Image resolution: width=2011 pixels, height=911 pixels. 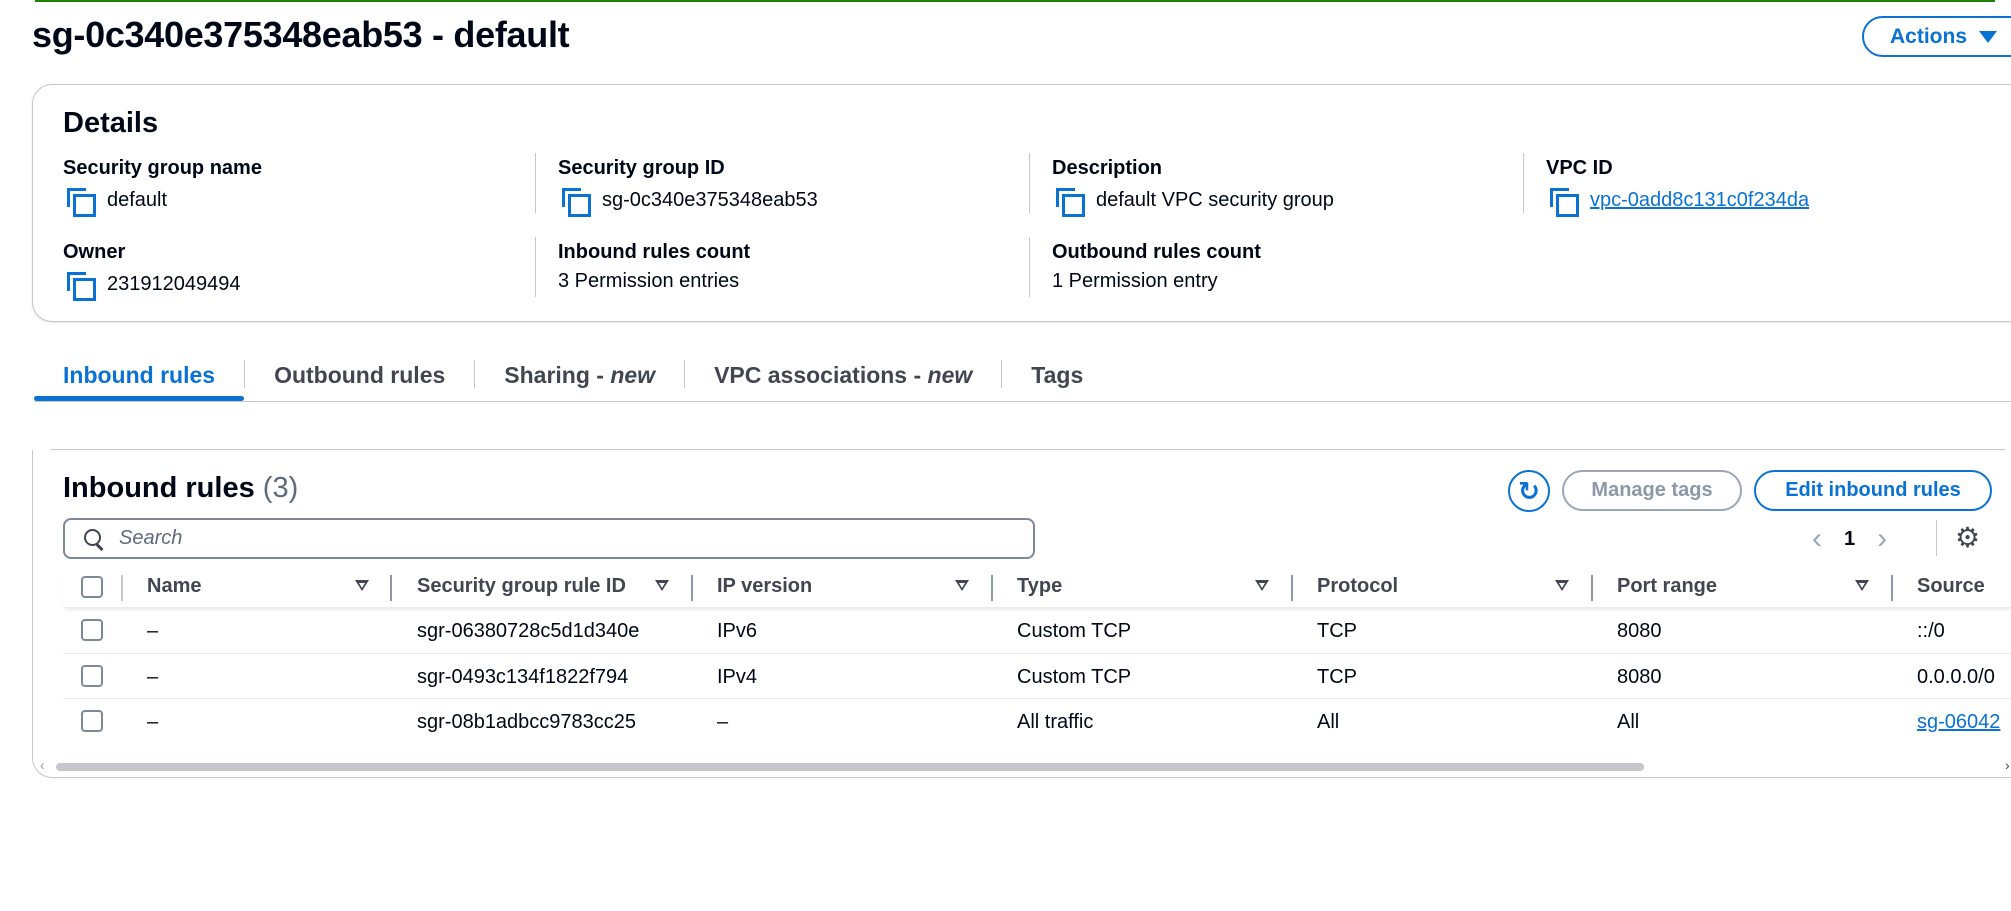 What do you see at coordinates (1967, 538) in the screenshot?
I see `gear-icon: ⚙` at bounding box center [1967, 538].